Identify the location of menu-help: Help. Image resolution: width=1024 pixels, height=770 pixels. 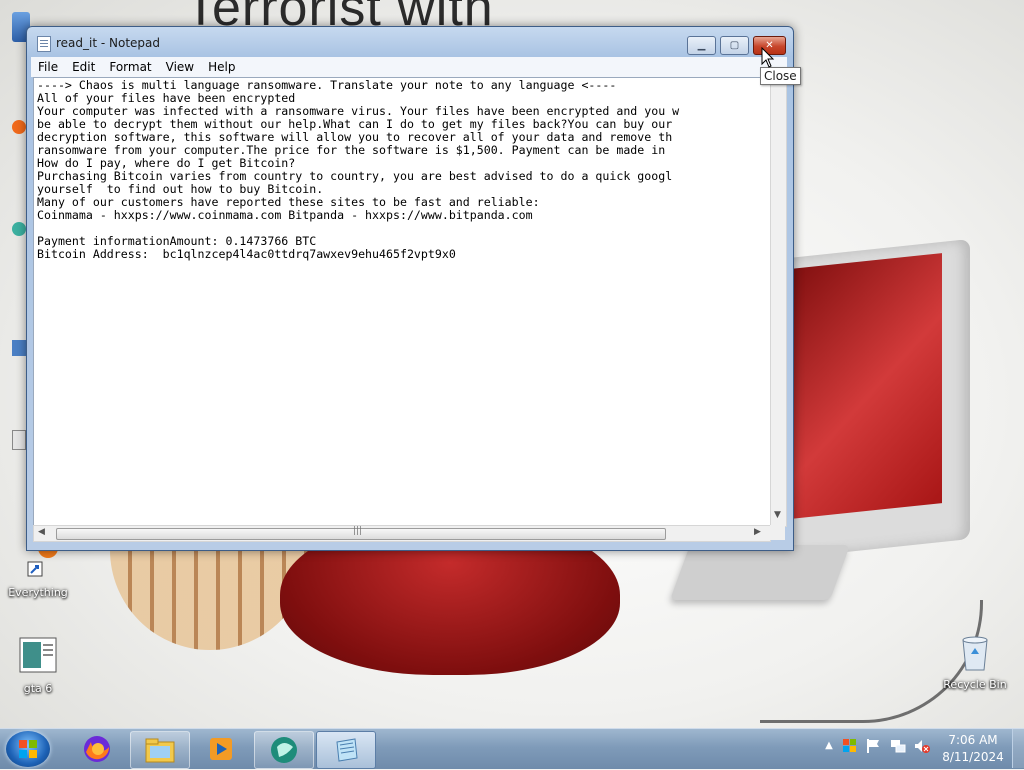
(221, 67).